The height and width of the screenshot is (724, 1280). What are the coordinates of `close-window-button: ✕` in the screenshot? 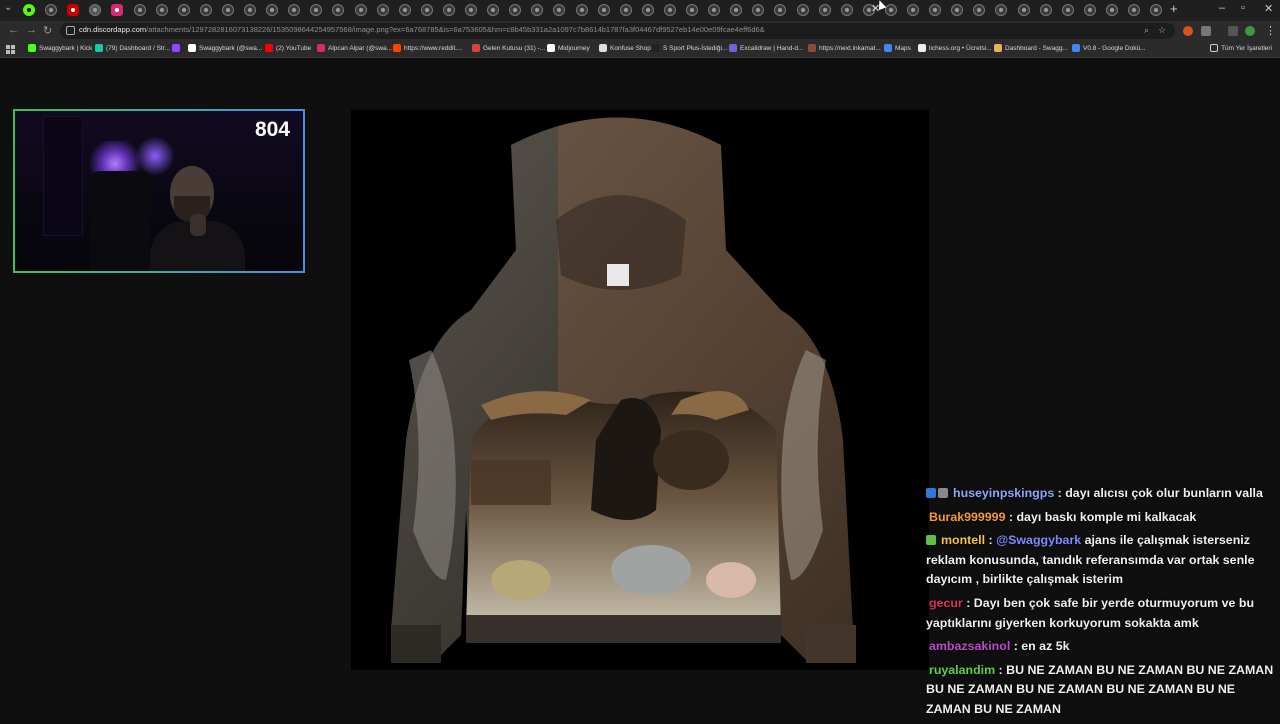 It's located at (1268, 8).